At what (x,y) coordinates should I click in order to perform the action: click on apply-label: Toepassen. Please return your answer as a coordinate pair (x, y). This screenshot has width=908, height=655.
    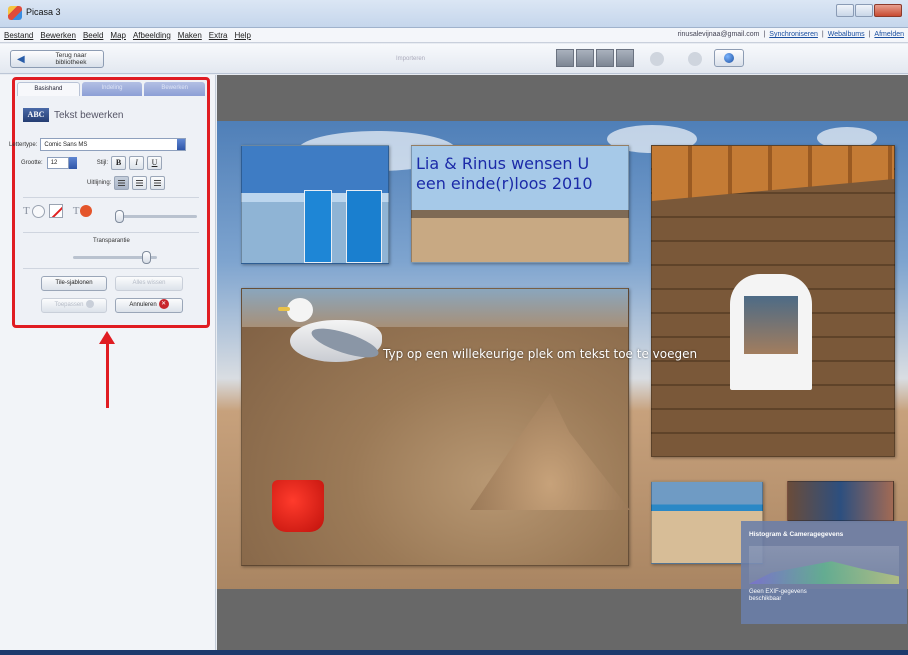
    Looking at the image, I should click on (69, 305).